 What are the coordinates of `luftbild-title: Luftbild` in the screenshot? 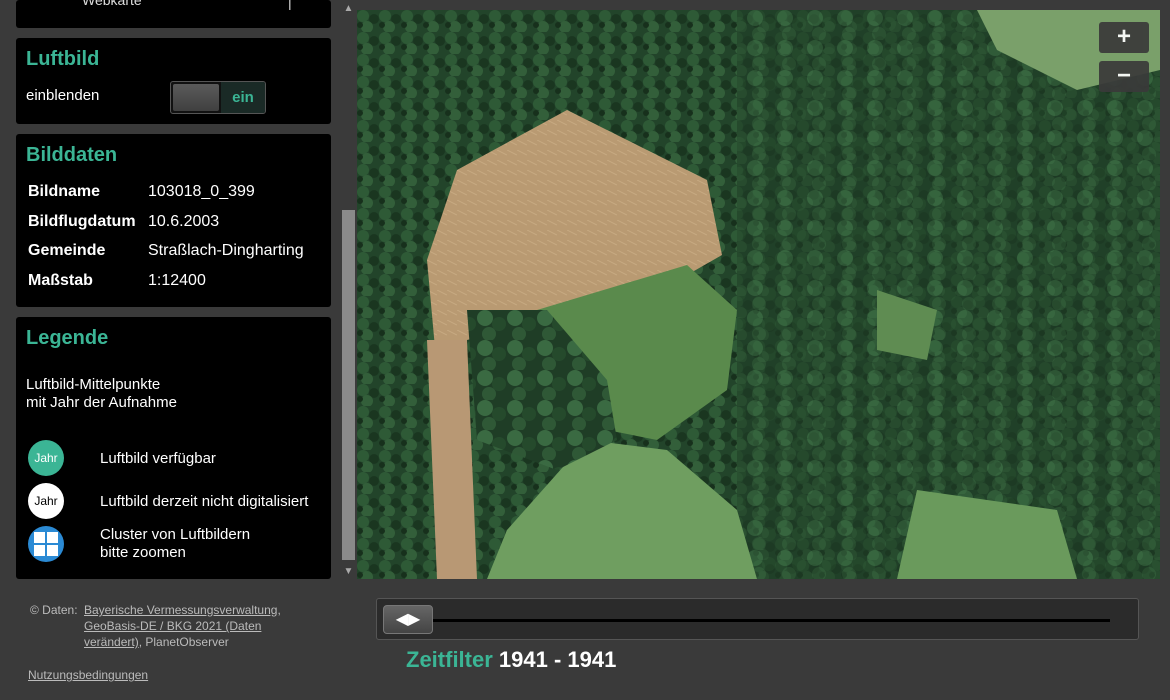 It's located at (63, 59).